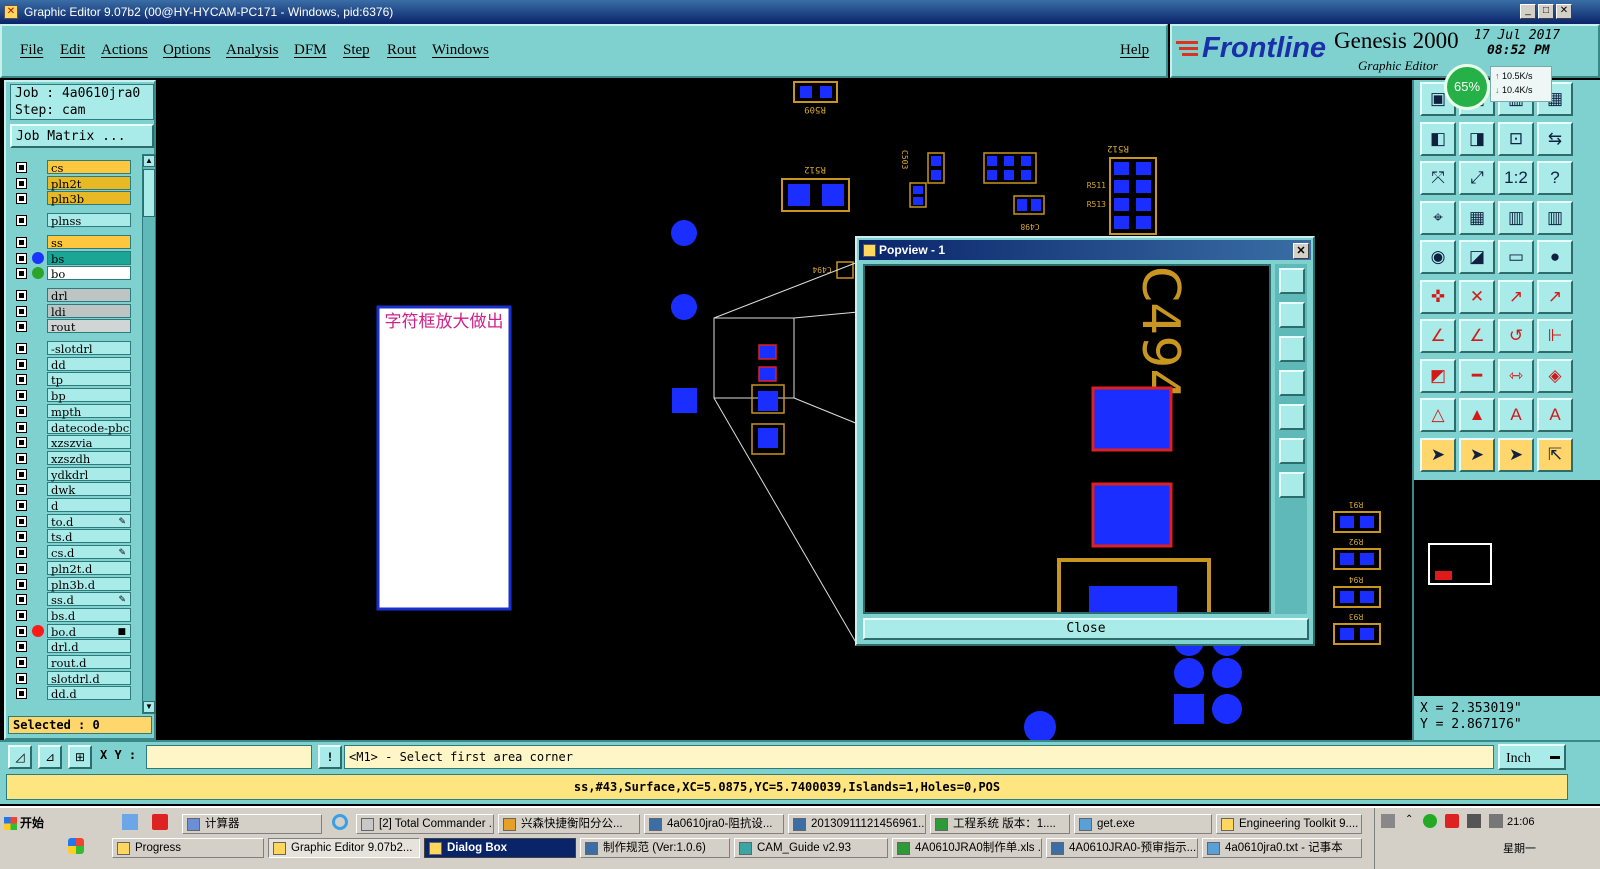  Describe the element at coordinates (89, 552) in the screenshot. I see `layer-name: cs.d ✎` at that location.